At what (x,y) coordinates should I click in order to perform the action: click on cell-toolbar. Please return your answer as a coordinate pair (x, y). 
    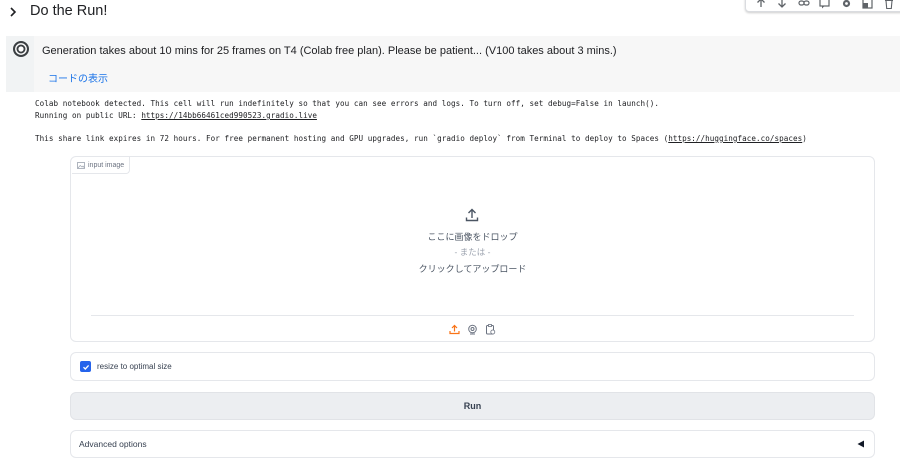
    Looking at the image, I should click on (822, 6).